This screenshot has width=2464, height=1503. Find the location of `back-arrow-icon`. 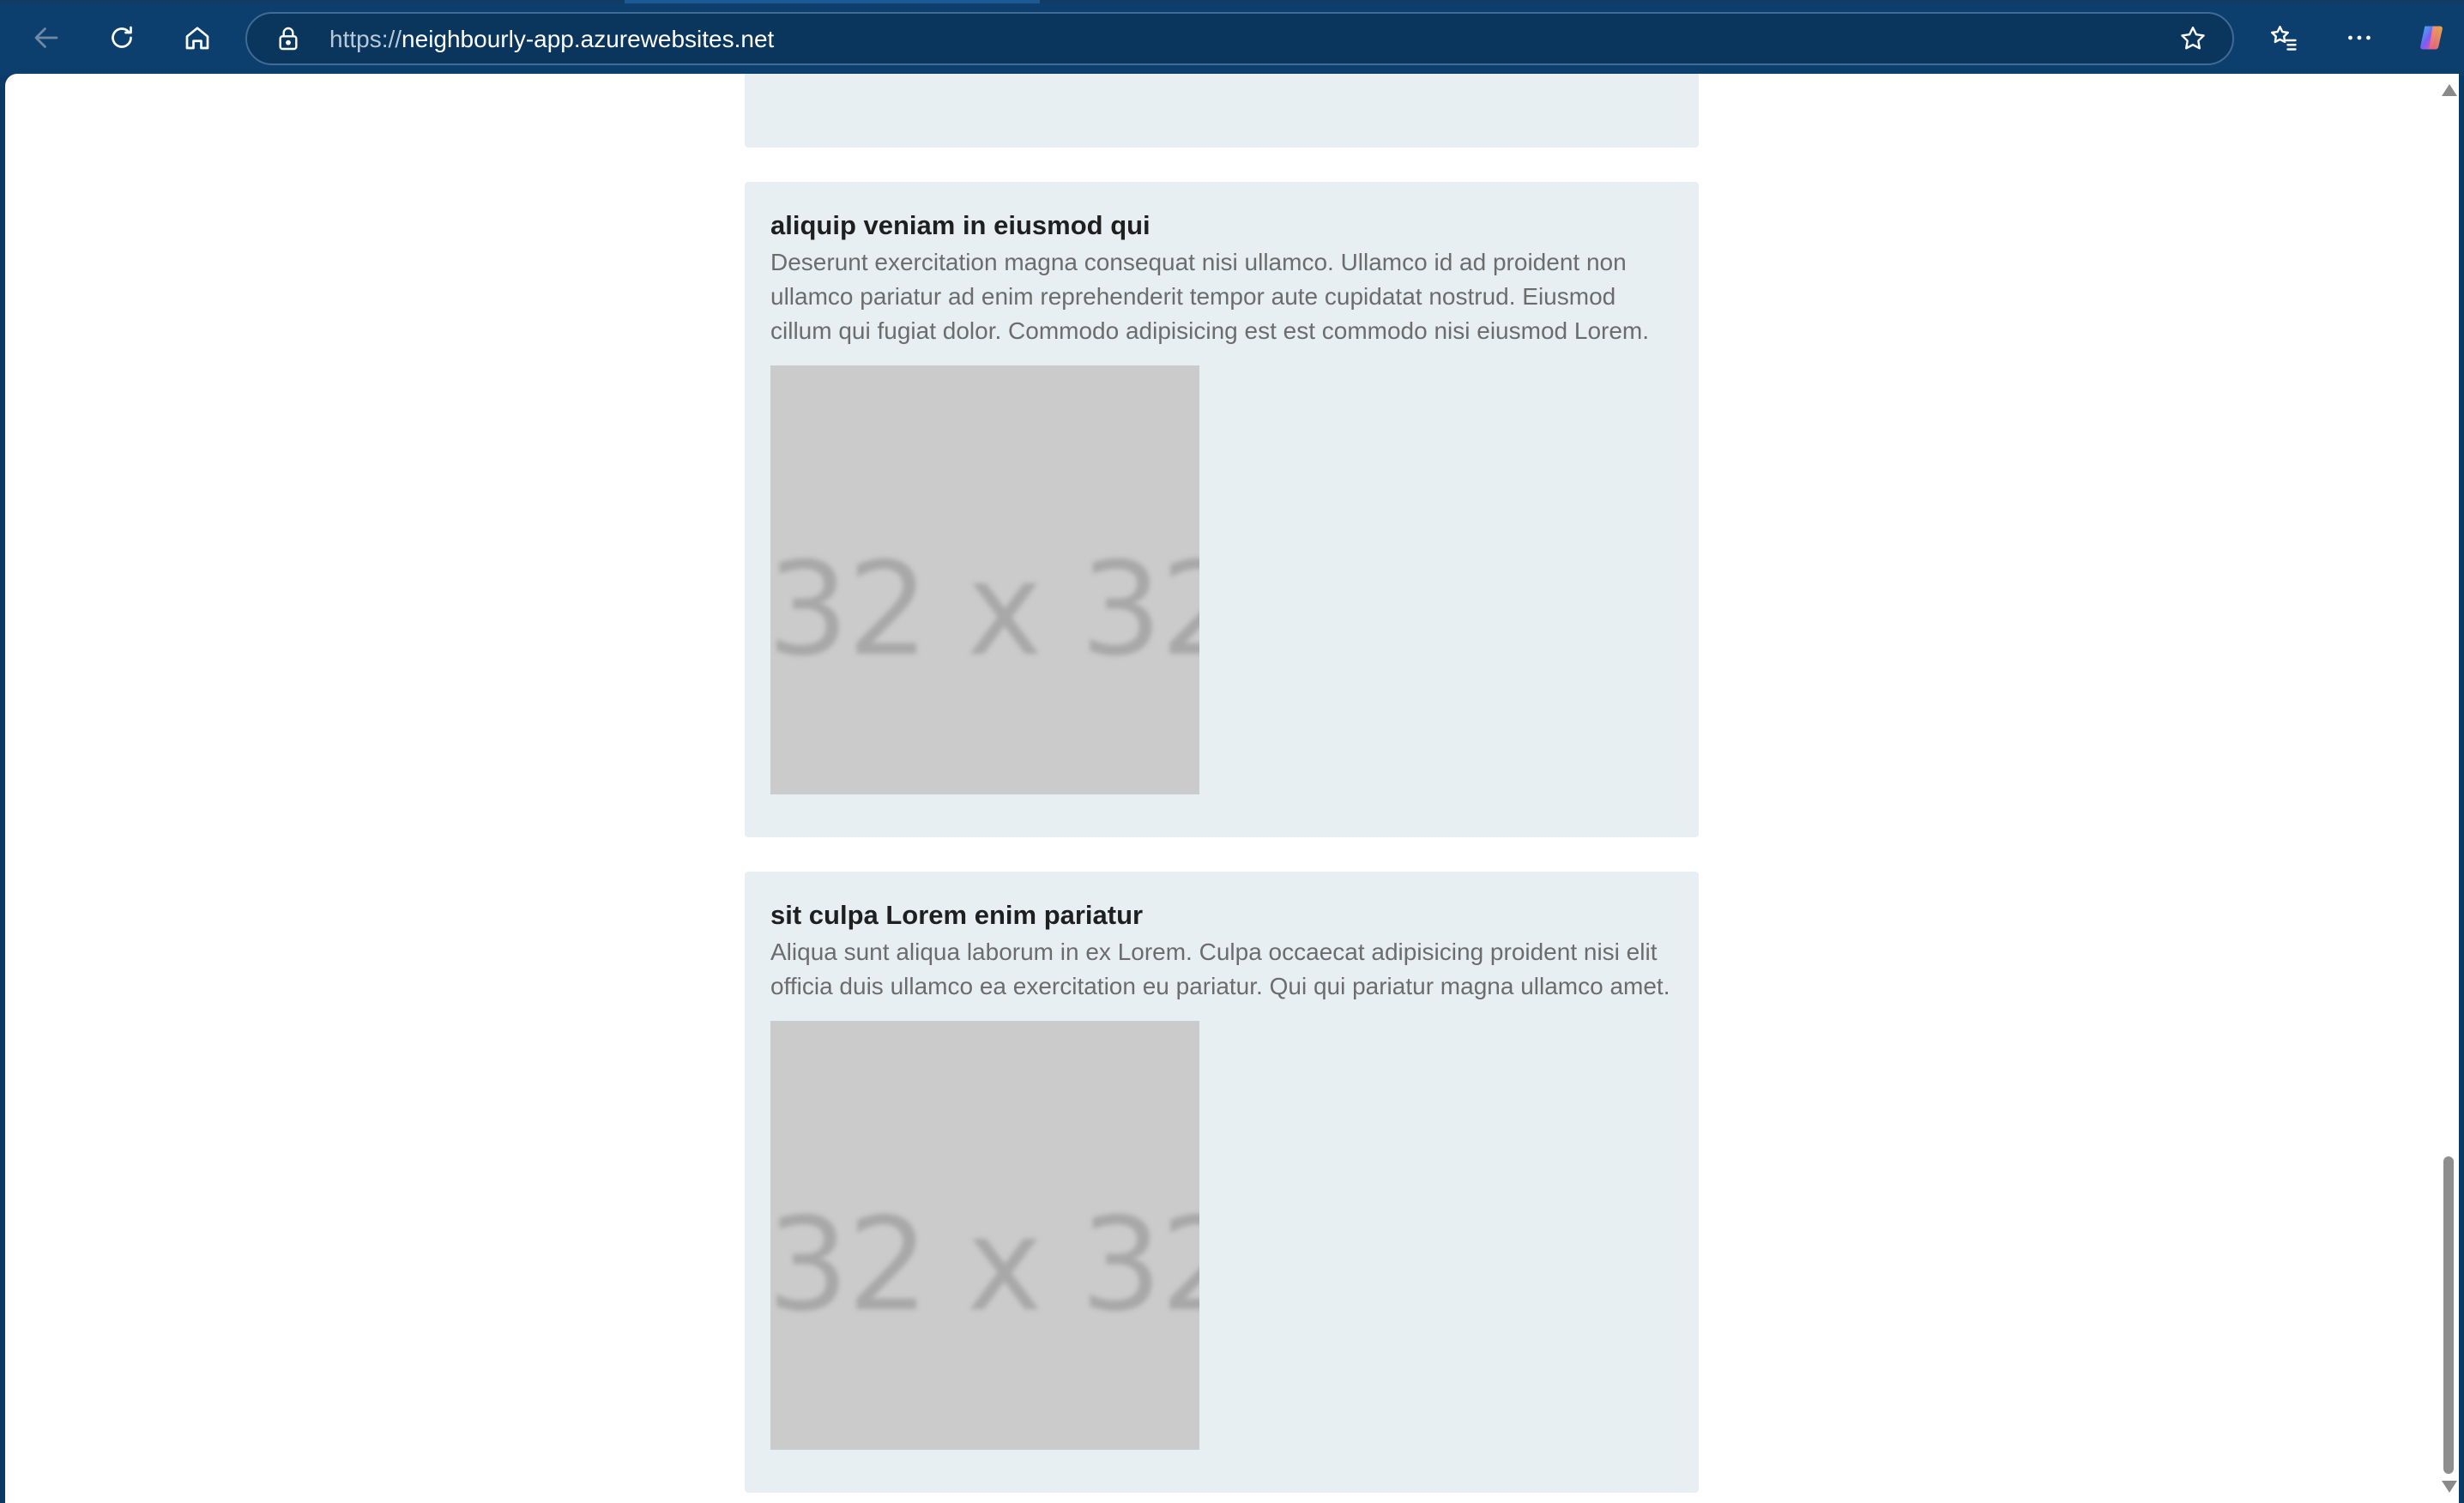

back-arrow-icon is located at coordinates (46, 37).